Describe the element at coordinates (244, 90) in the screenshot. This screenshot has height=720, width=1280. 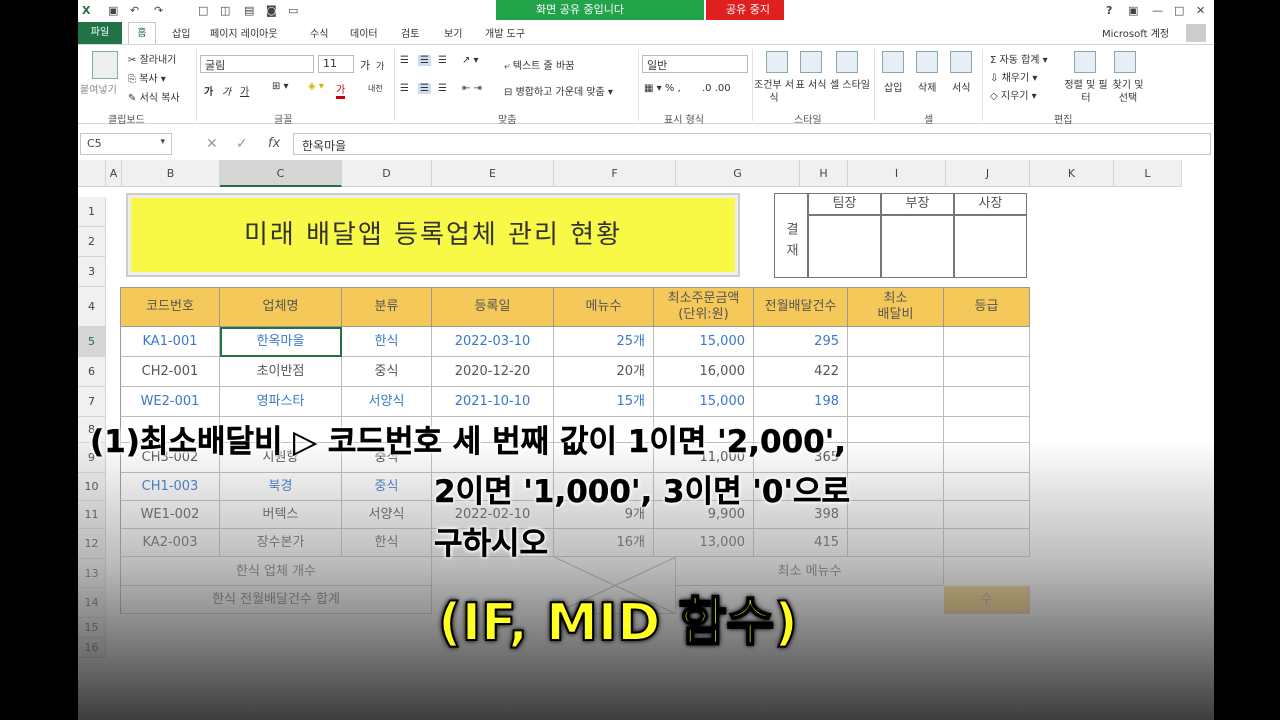
I see `underline-button: 가` at that location.